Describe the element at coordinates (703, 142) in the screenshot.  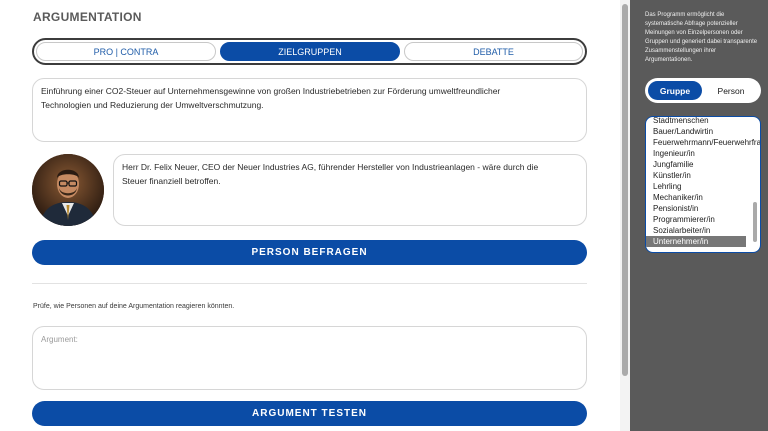
I see `list-item: Feuerwehrmann/Feuerwehrfrau` at that location.